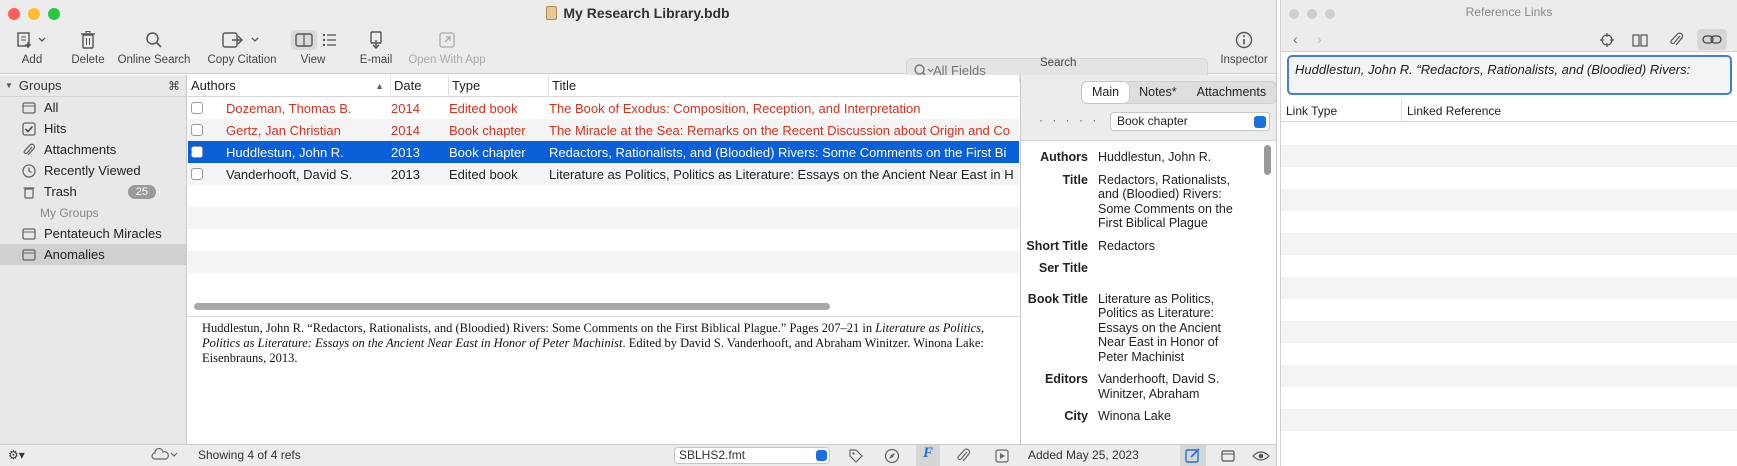 This screenshot has width=1737, height=466. I want to click on trash-icon, so click(29, 192).